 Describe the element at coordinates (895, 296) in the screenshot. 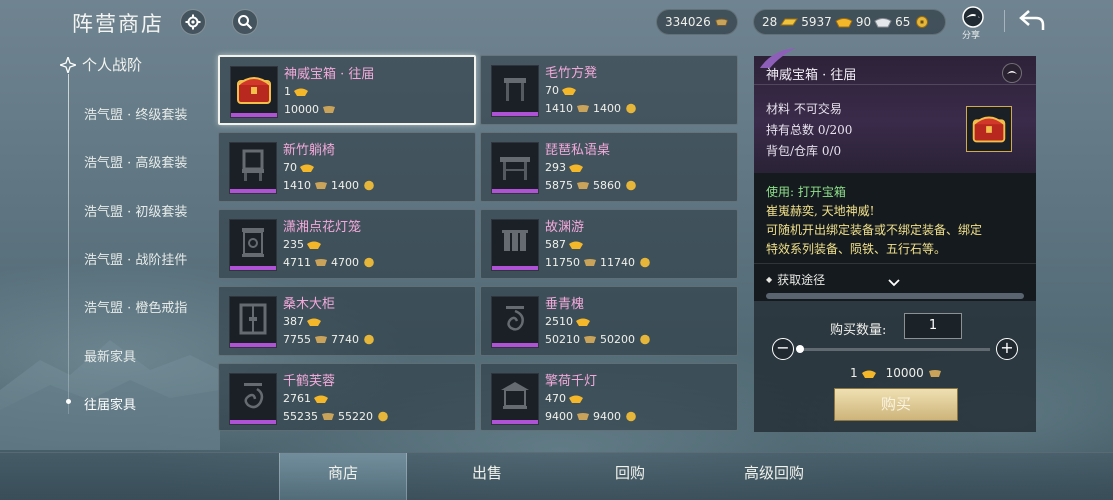

I see `acquire-scrollbar` at that location.